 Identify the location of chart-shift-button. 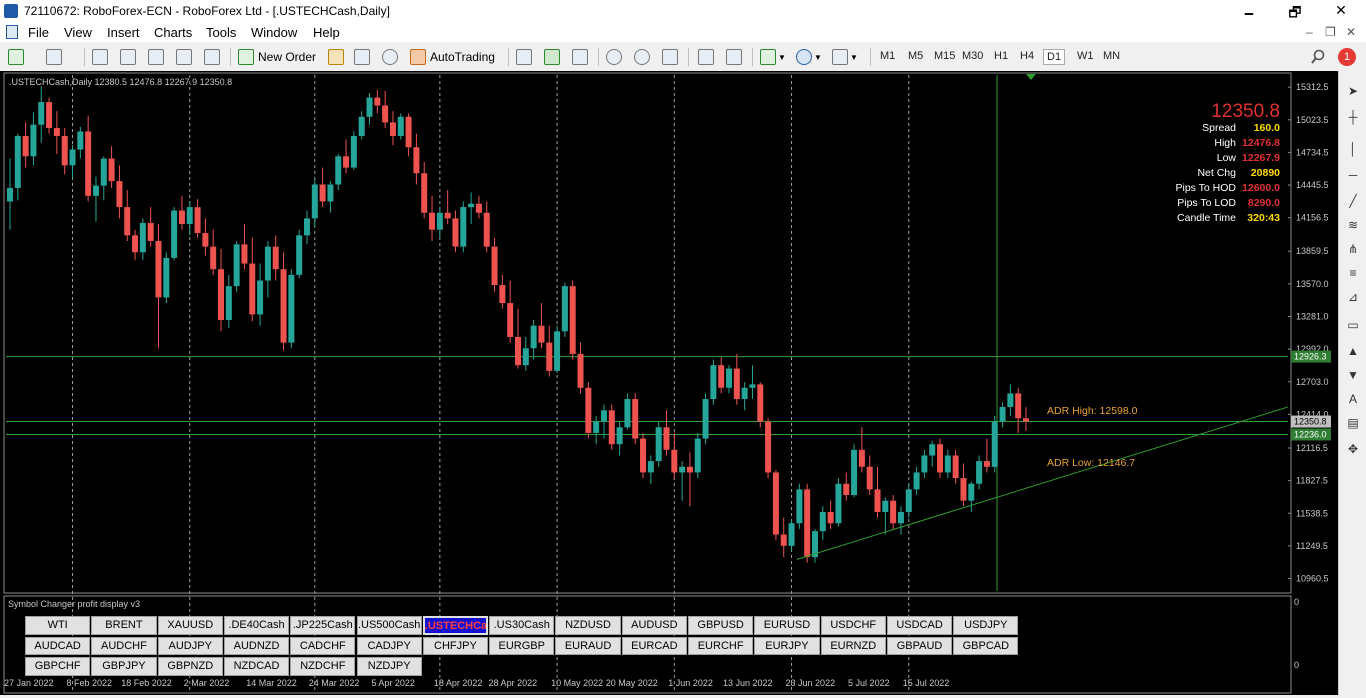
(734, 57).